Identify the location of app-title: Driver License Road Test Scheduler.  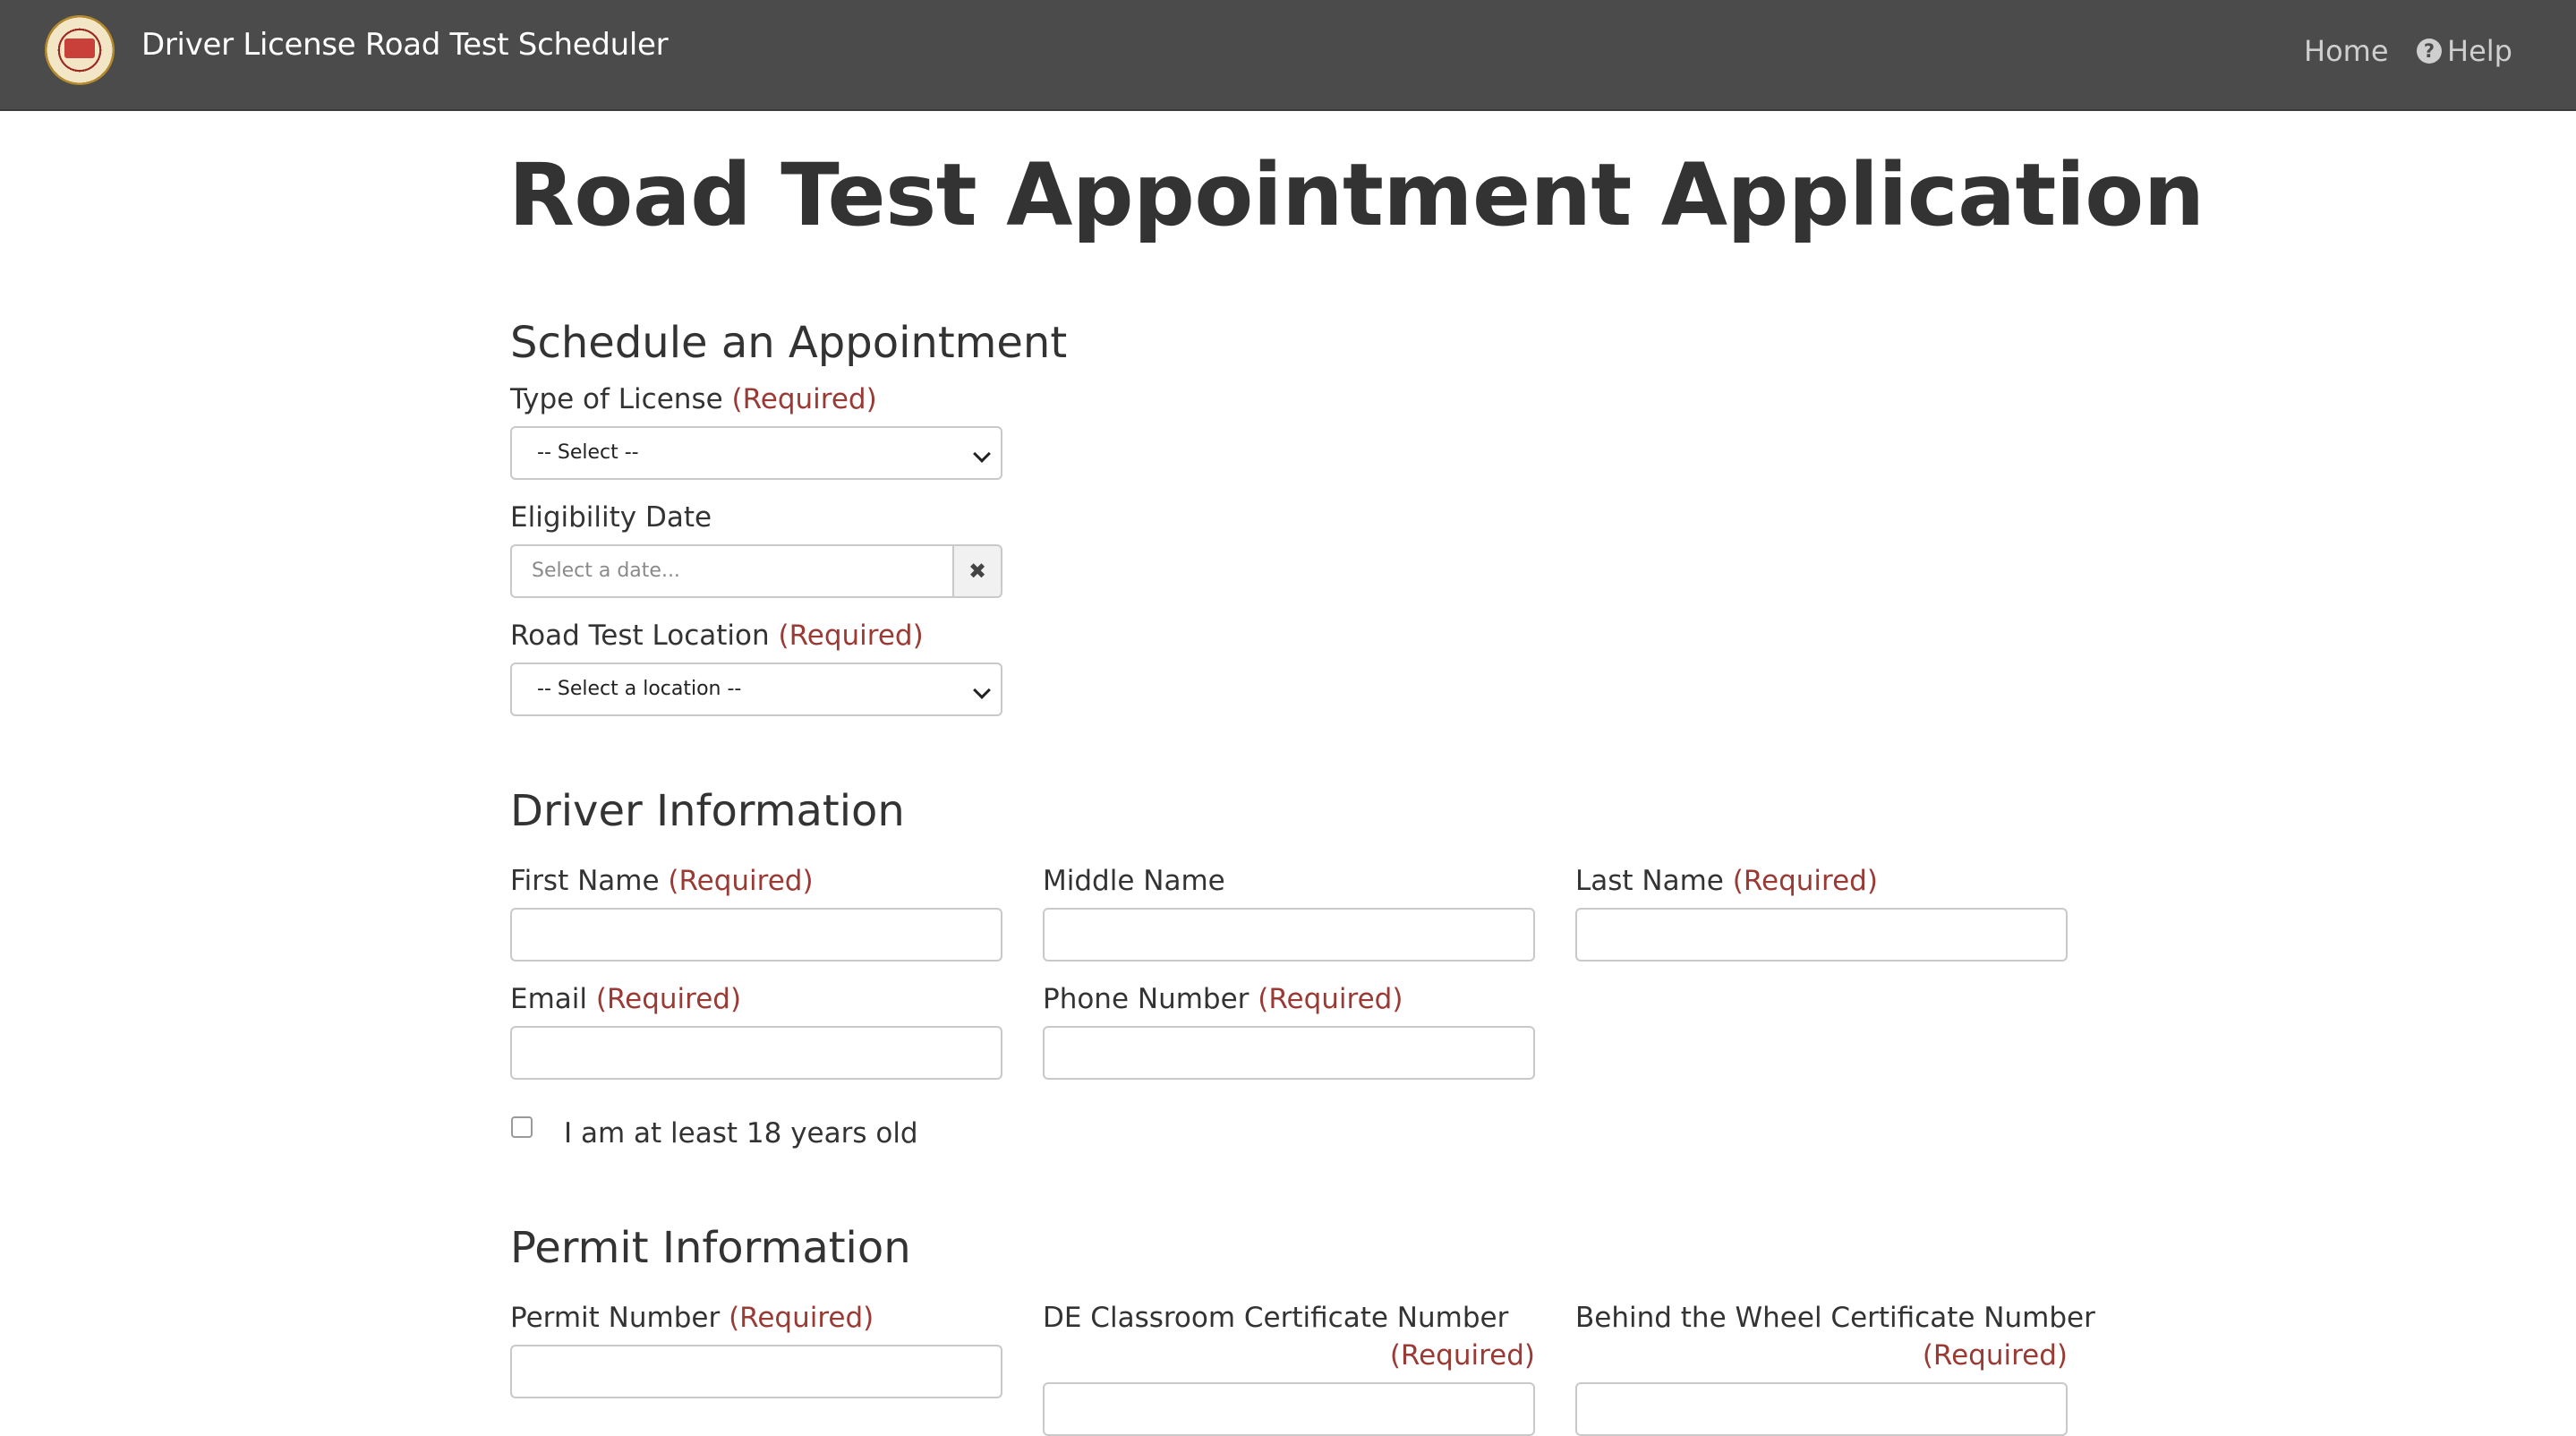
(405, 45).